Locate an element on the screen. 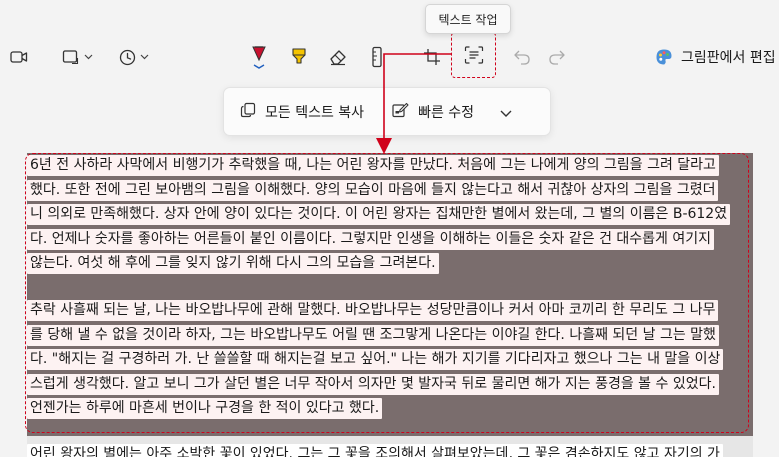  red-ballpoint-pen-icon is located at coordinates (259, 57).